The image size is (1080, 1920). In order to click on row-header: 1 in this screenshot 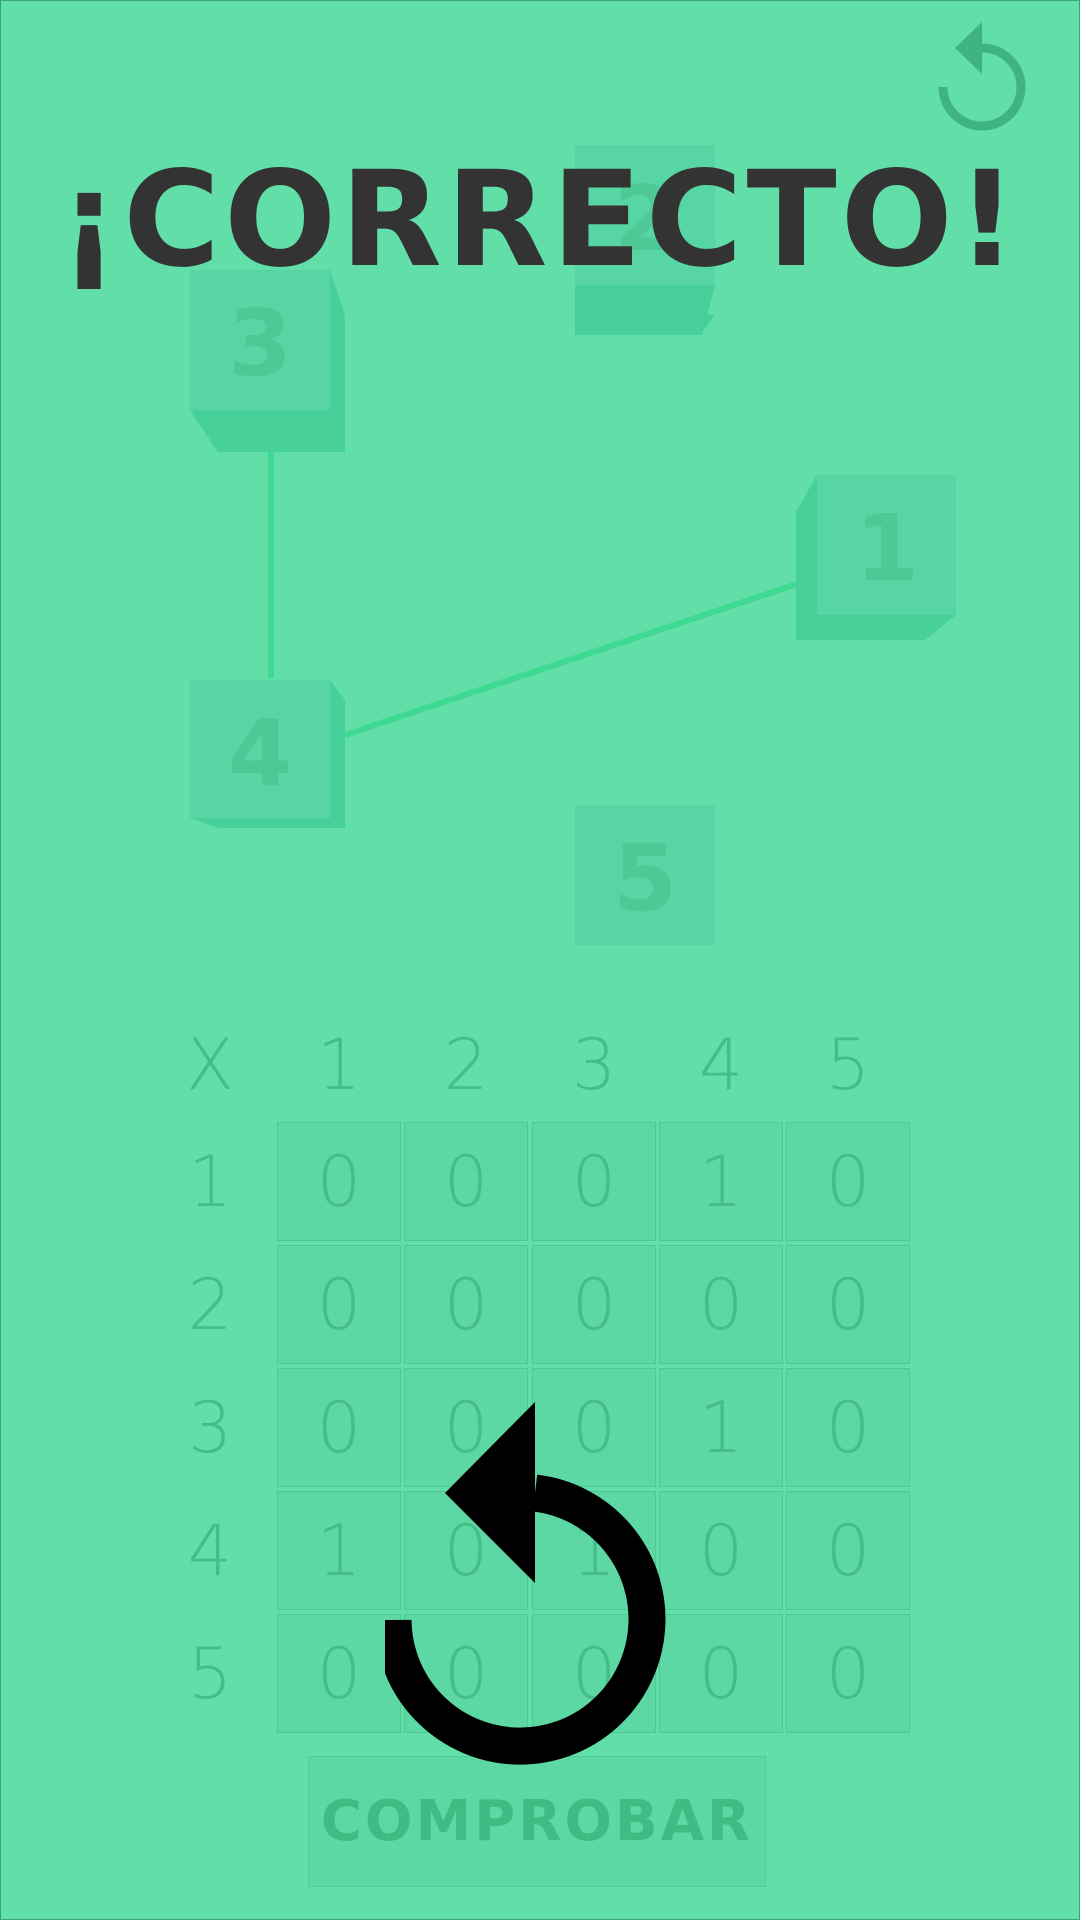, I will do `click(210, 1182)`.